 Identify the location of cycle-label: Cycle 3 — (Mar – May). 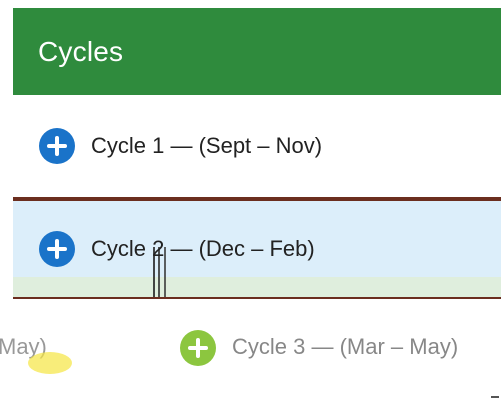
(345, 346).